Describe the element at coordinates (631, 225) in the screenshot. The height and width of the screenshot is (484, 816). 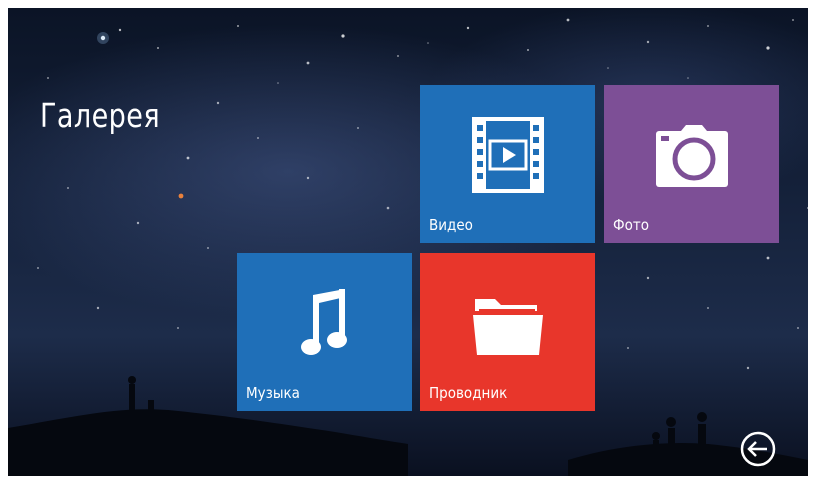
I see `tile-photo-label: Фото` at that location.